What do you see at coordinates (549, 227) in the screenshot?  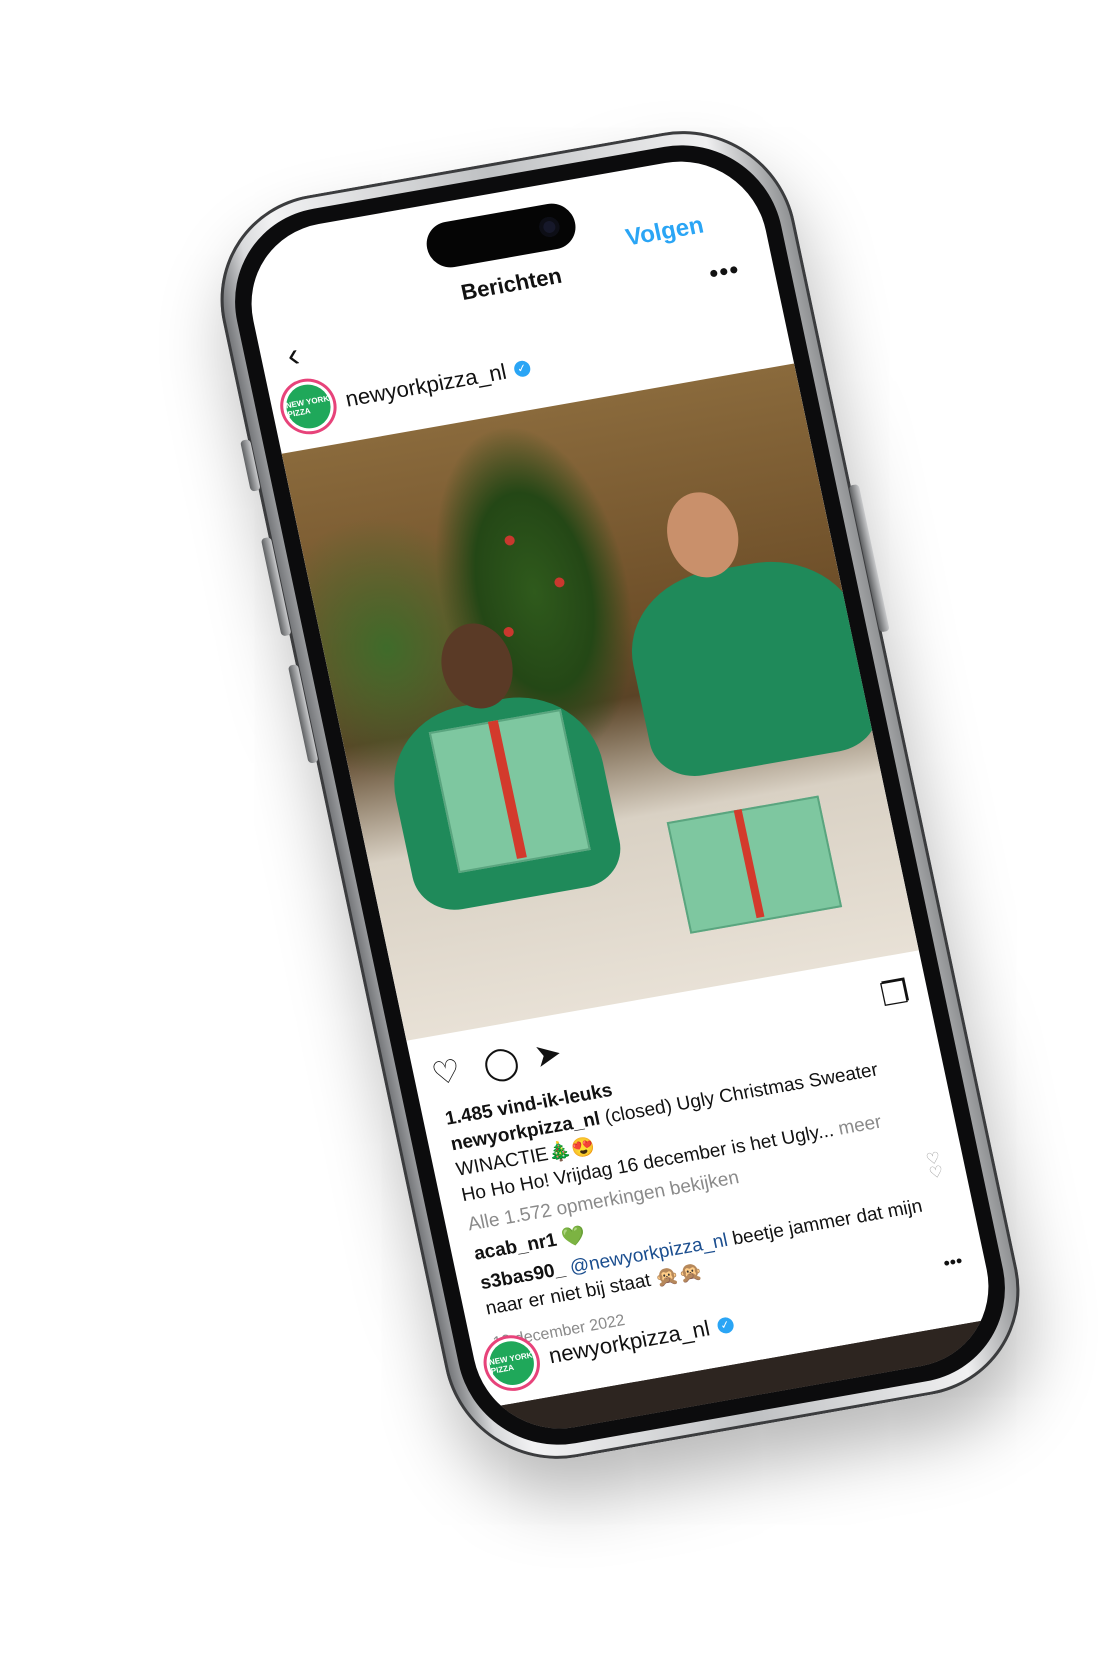 I see `camera-icon` at bounding box center [549, 227].